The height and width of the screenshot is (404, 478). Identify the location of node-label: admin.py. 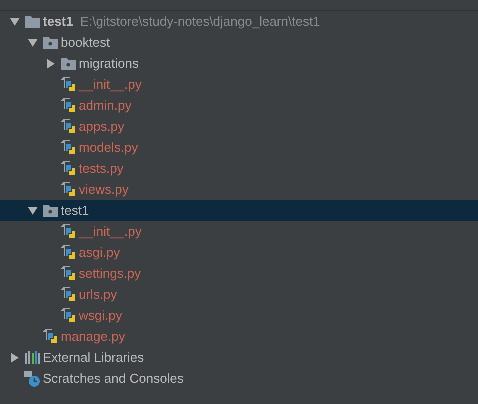
(105, 105).